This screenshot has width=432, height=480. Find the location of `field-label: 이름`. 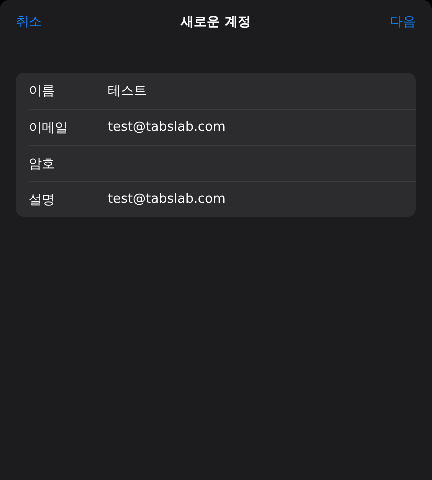

field-label: 이름 is located at coordinates (42, 91).